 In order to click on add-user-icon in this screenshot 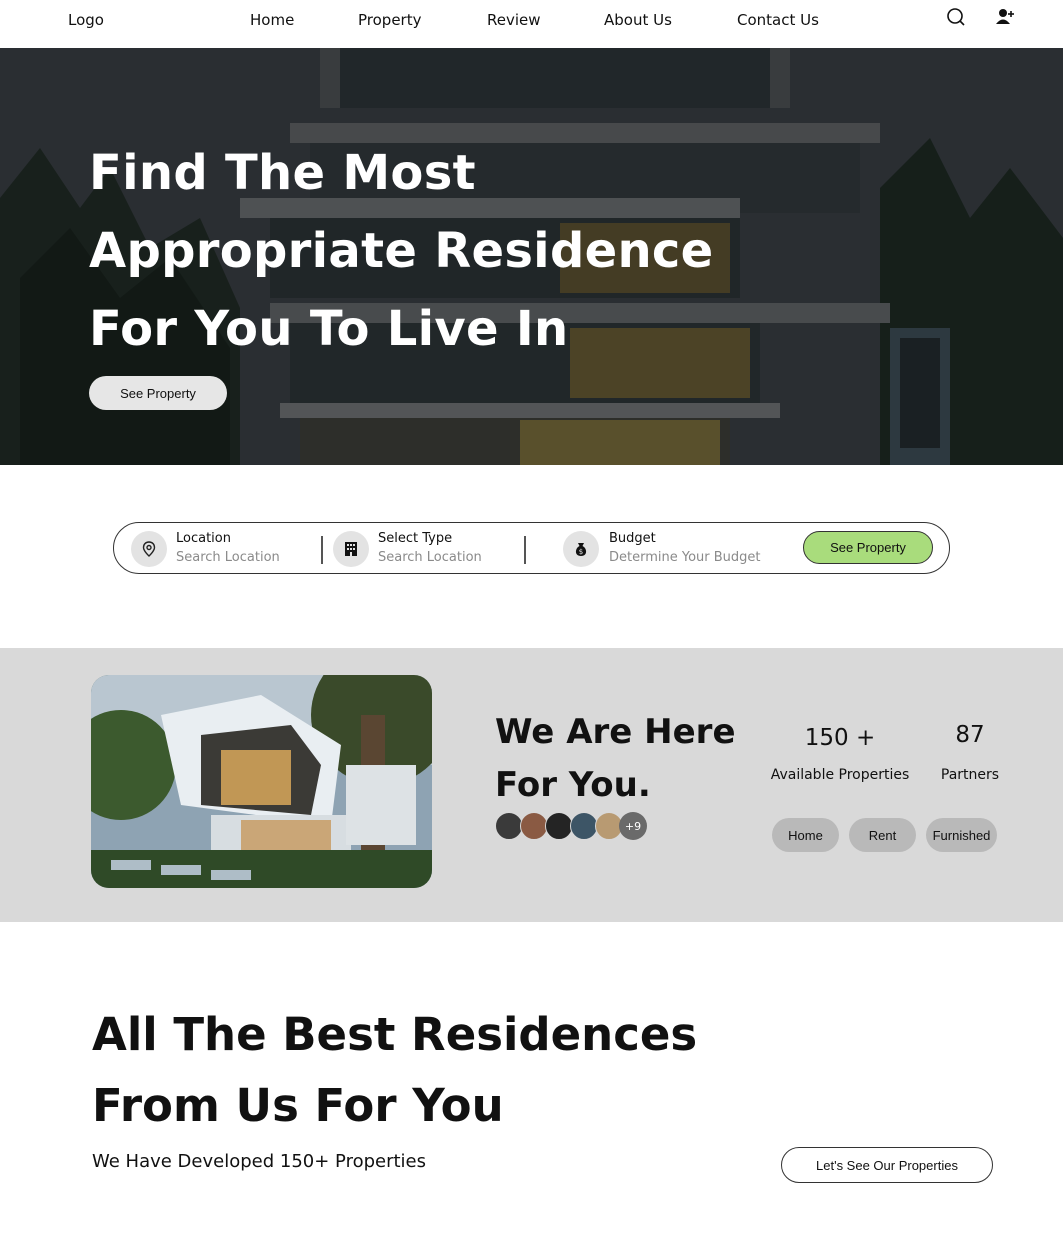, I will do `click(1005, 17)`.